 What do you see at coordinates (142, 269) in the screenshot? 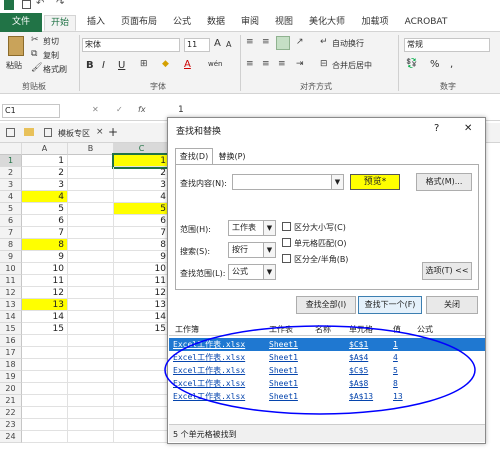
I see `cell-c: 10` at bounding box center [142, 269].